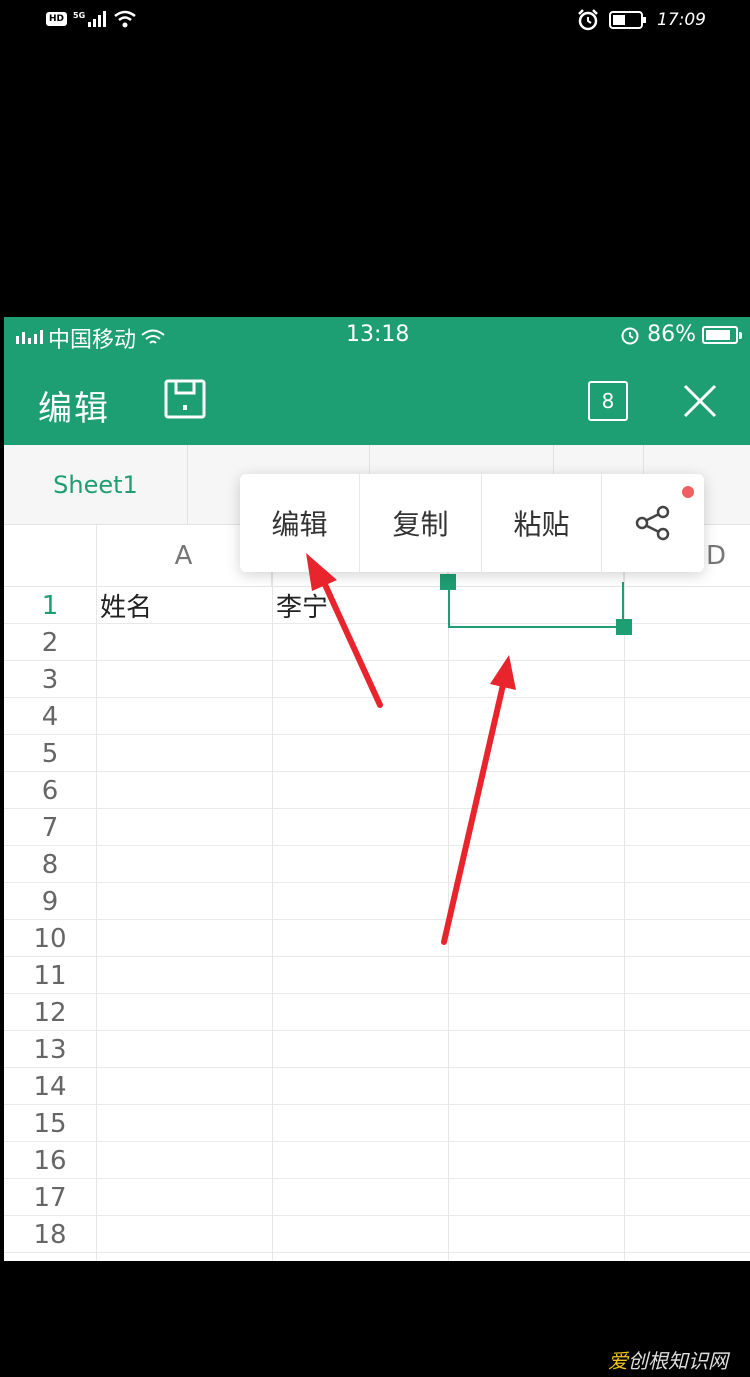 The image size is (750, 1377). I want to click on row-number: 16, so click(50, 1160).